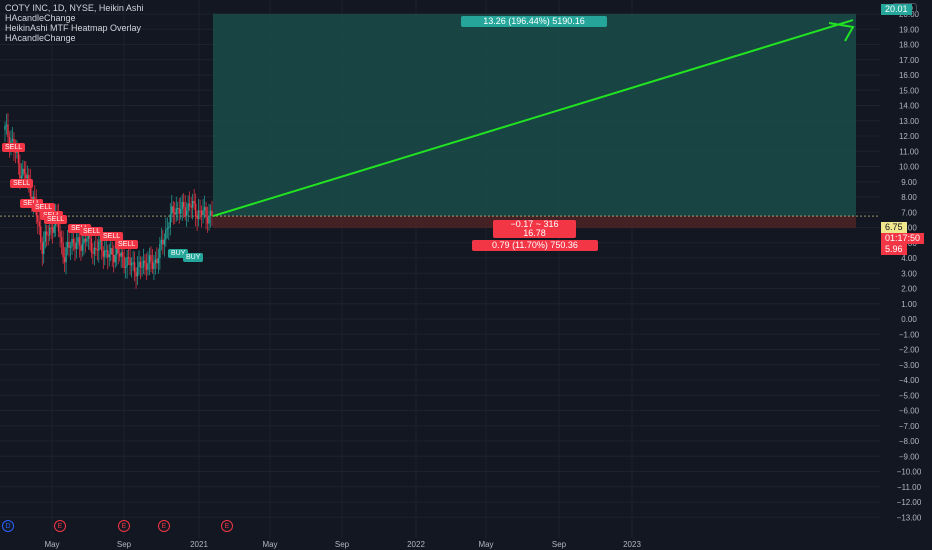  Describe the element at coordinates (894, 249) in the screenshot. I see `stop-price-tag: 5.96` at that location.